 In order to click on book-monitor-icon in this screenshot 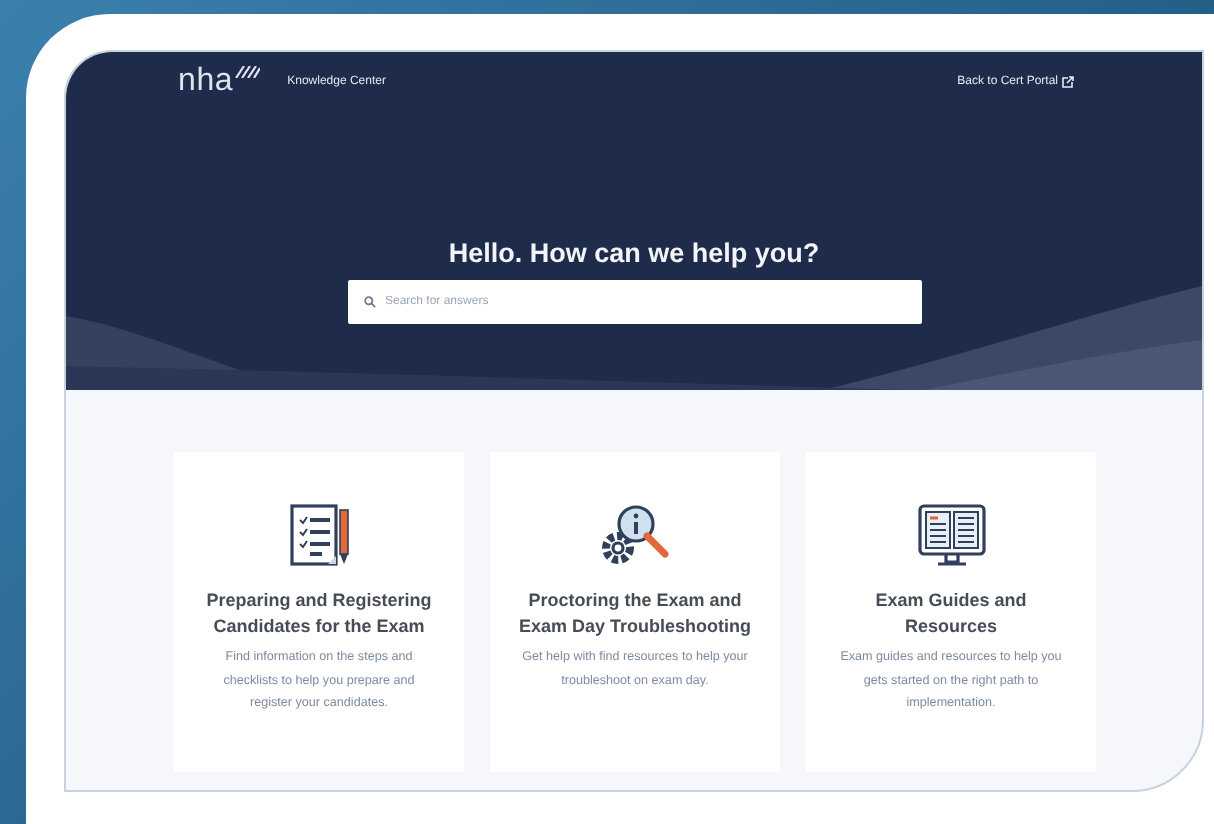, I will do `click(951, 536)`.